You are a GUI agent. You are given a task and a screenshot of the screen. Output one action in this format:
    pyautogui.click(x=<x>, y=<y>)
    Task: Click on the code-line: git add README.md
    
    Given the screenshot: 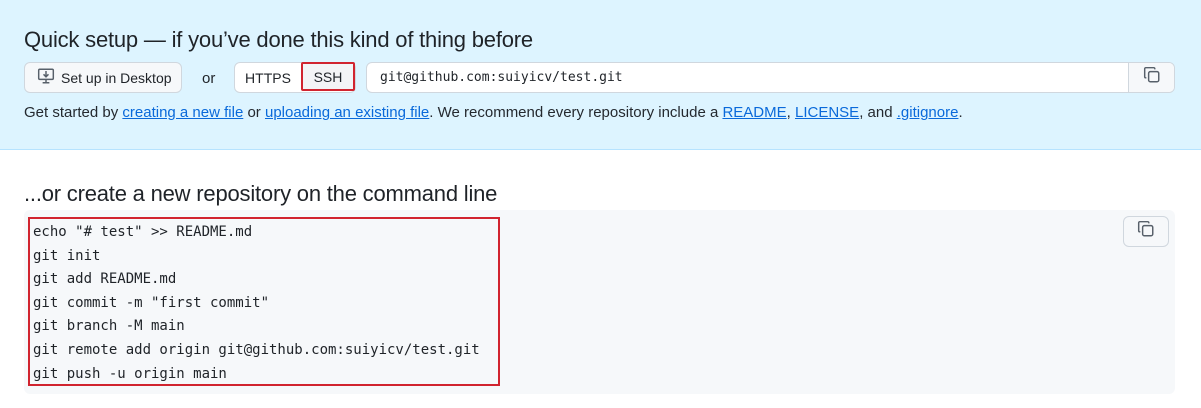 What is the action you would take?
    pyautogui.click(x=105, y=279)
    